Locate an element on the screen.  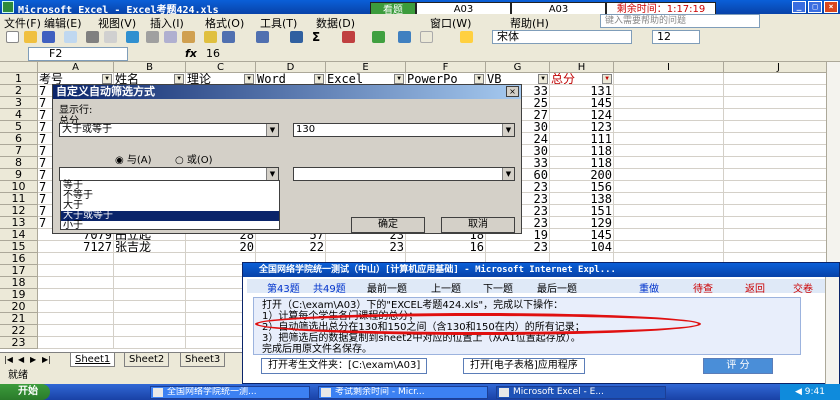
spelling-icon is located at coordinates (132, 37).